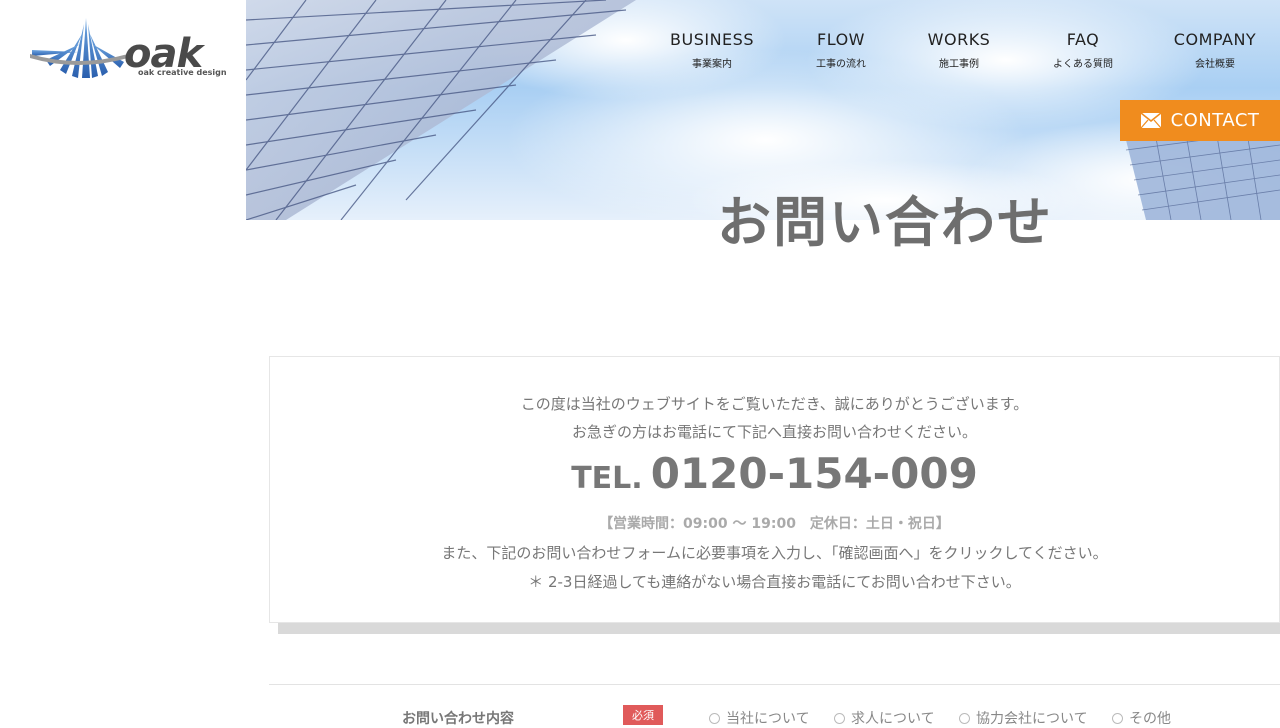 This screenshot has height=728, width=1280. Describe the element at coordinates (1215, 120) in the screenshot. I see `contact-button-label: CONTACT` at that location.